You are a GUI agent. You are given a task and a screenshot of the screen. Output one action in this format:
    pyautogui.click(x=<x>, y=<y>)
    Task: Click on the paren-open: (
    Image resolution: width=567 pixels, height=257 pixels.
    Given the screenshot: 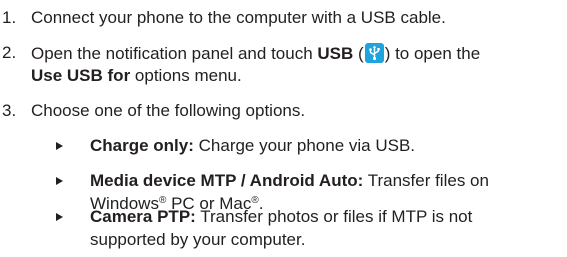 What is the action you would take?
    pyautogui.click(x=358, y=53)
    